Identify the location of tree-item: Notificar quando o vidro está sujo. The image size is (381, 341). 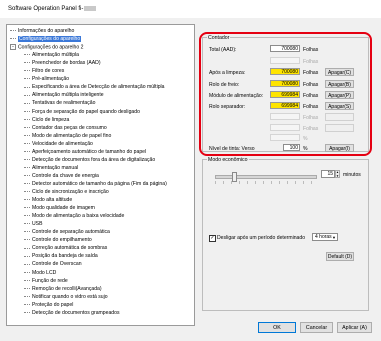
(66, 297).